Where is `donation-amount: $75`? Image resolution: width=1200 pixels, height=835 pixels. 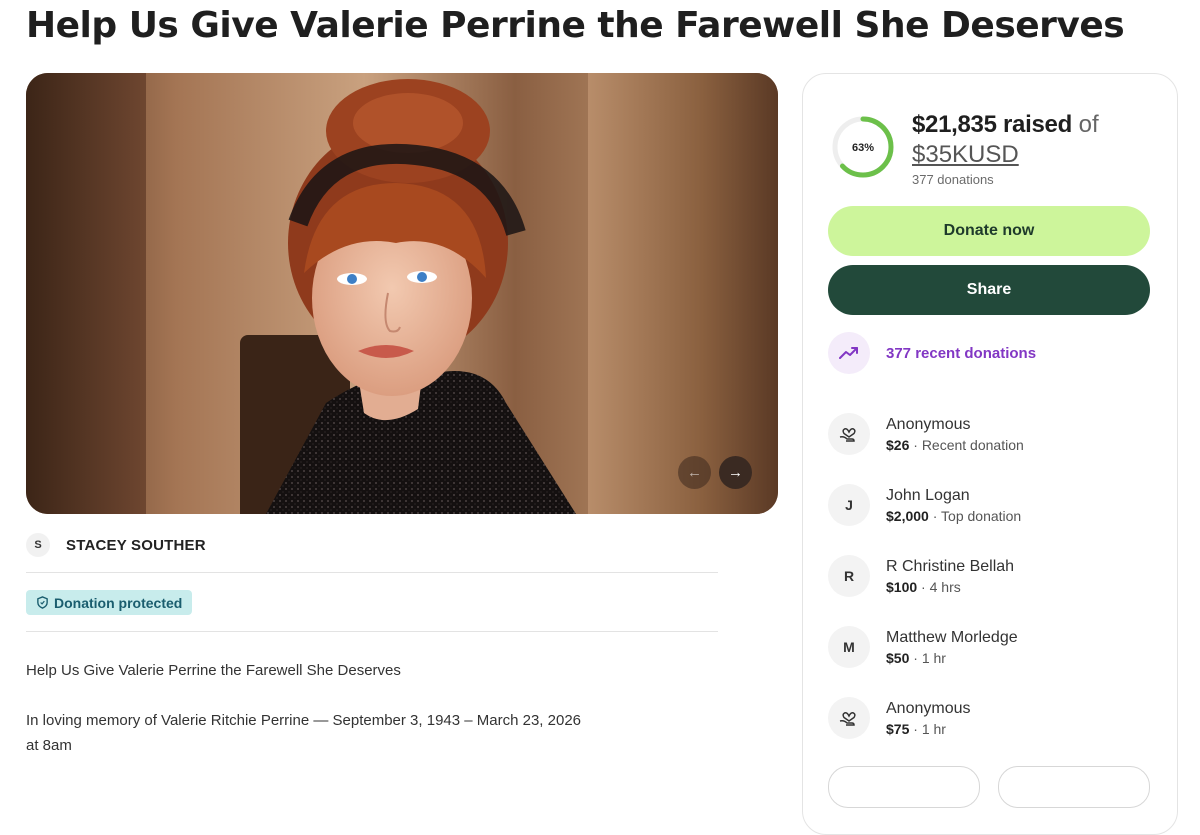
donation-amount: $75 is located at coordinates (898, 728).